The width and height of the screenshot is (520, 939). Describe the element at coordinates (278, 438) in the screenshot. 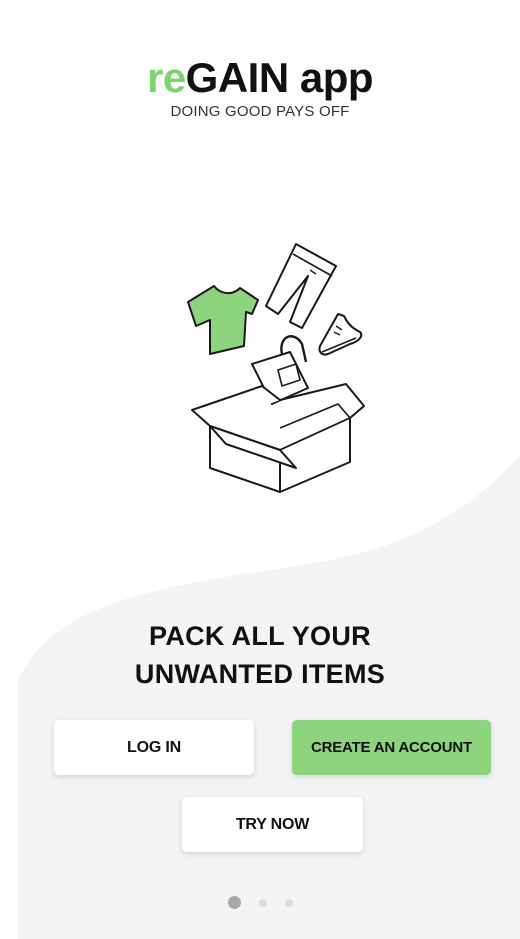

I see `open-box-icon` at that location.